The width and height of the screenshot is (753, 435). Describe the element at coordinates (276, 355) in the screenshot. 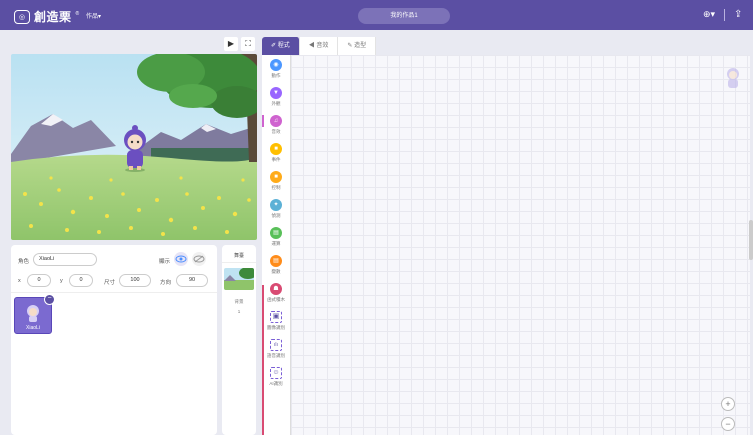

I see `extension-speech-recognition-label: 語音識別` at that location.